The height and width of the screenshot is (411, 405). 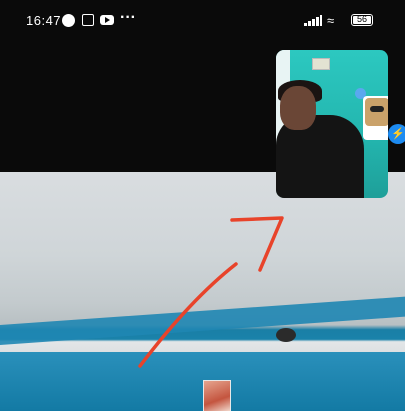 What do you see at coordinates (361, 19) in the screenshot?
I see `battery-level: 56` at bounding box center [361, 19].